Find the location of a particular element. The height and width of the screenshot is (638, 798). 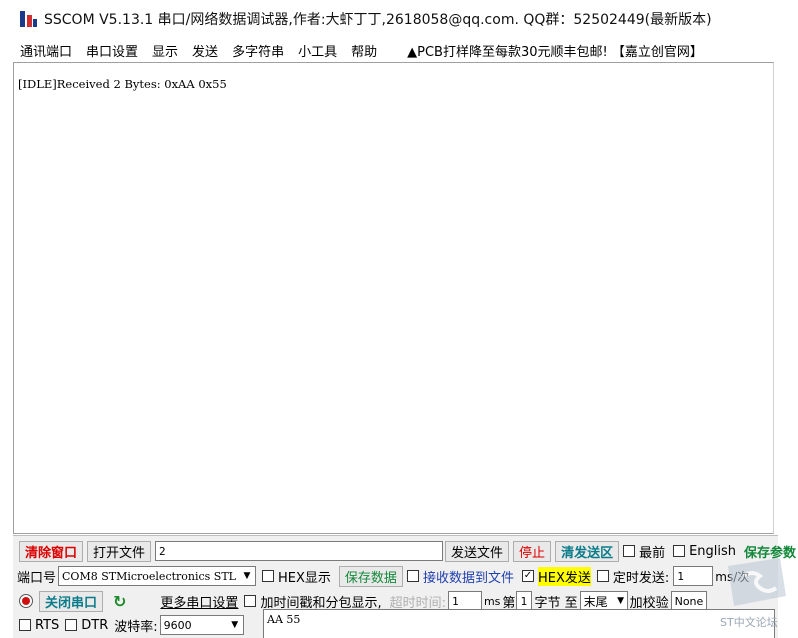

watermark-text: ST中文论坛 is located at coordinates (749, 622).